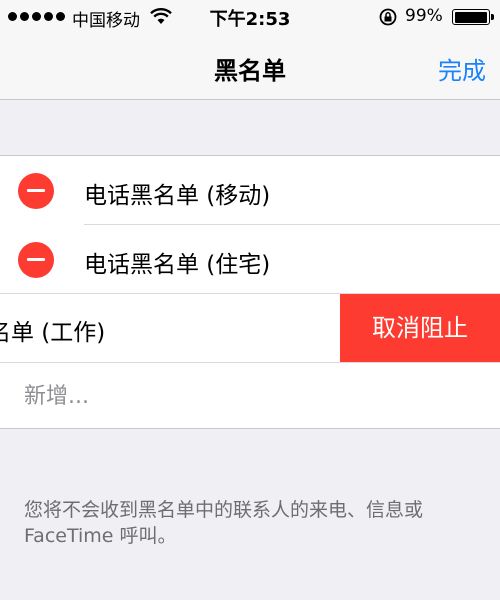 This screenshot has height=600, width=500. What do you see at coordinates (388, 19) in the screenshot?
I see `rotation-lock-icon` at bounding box center [388, 19].